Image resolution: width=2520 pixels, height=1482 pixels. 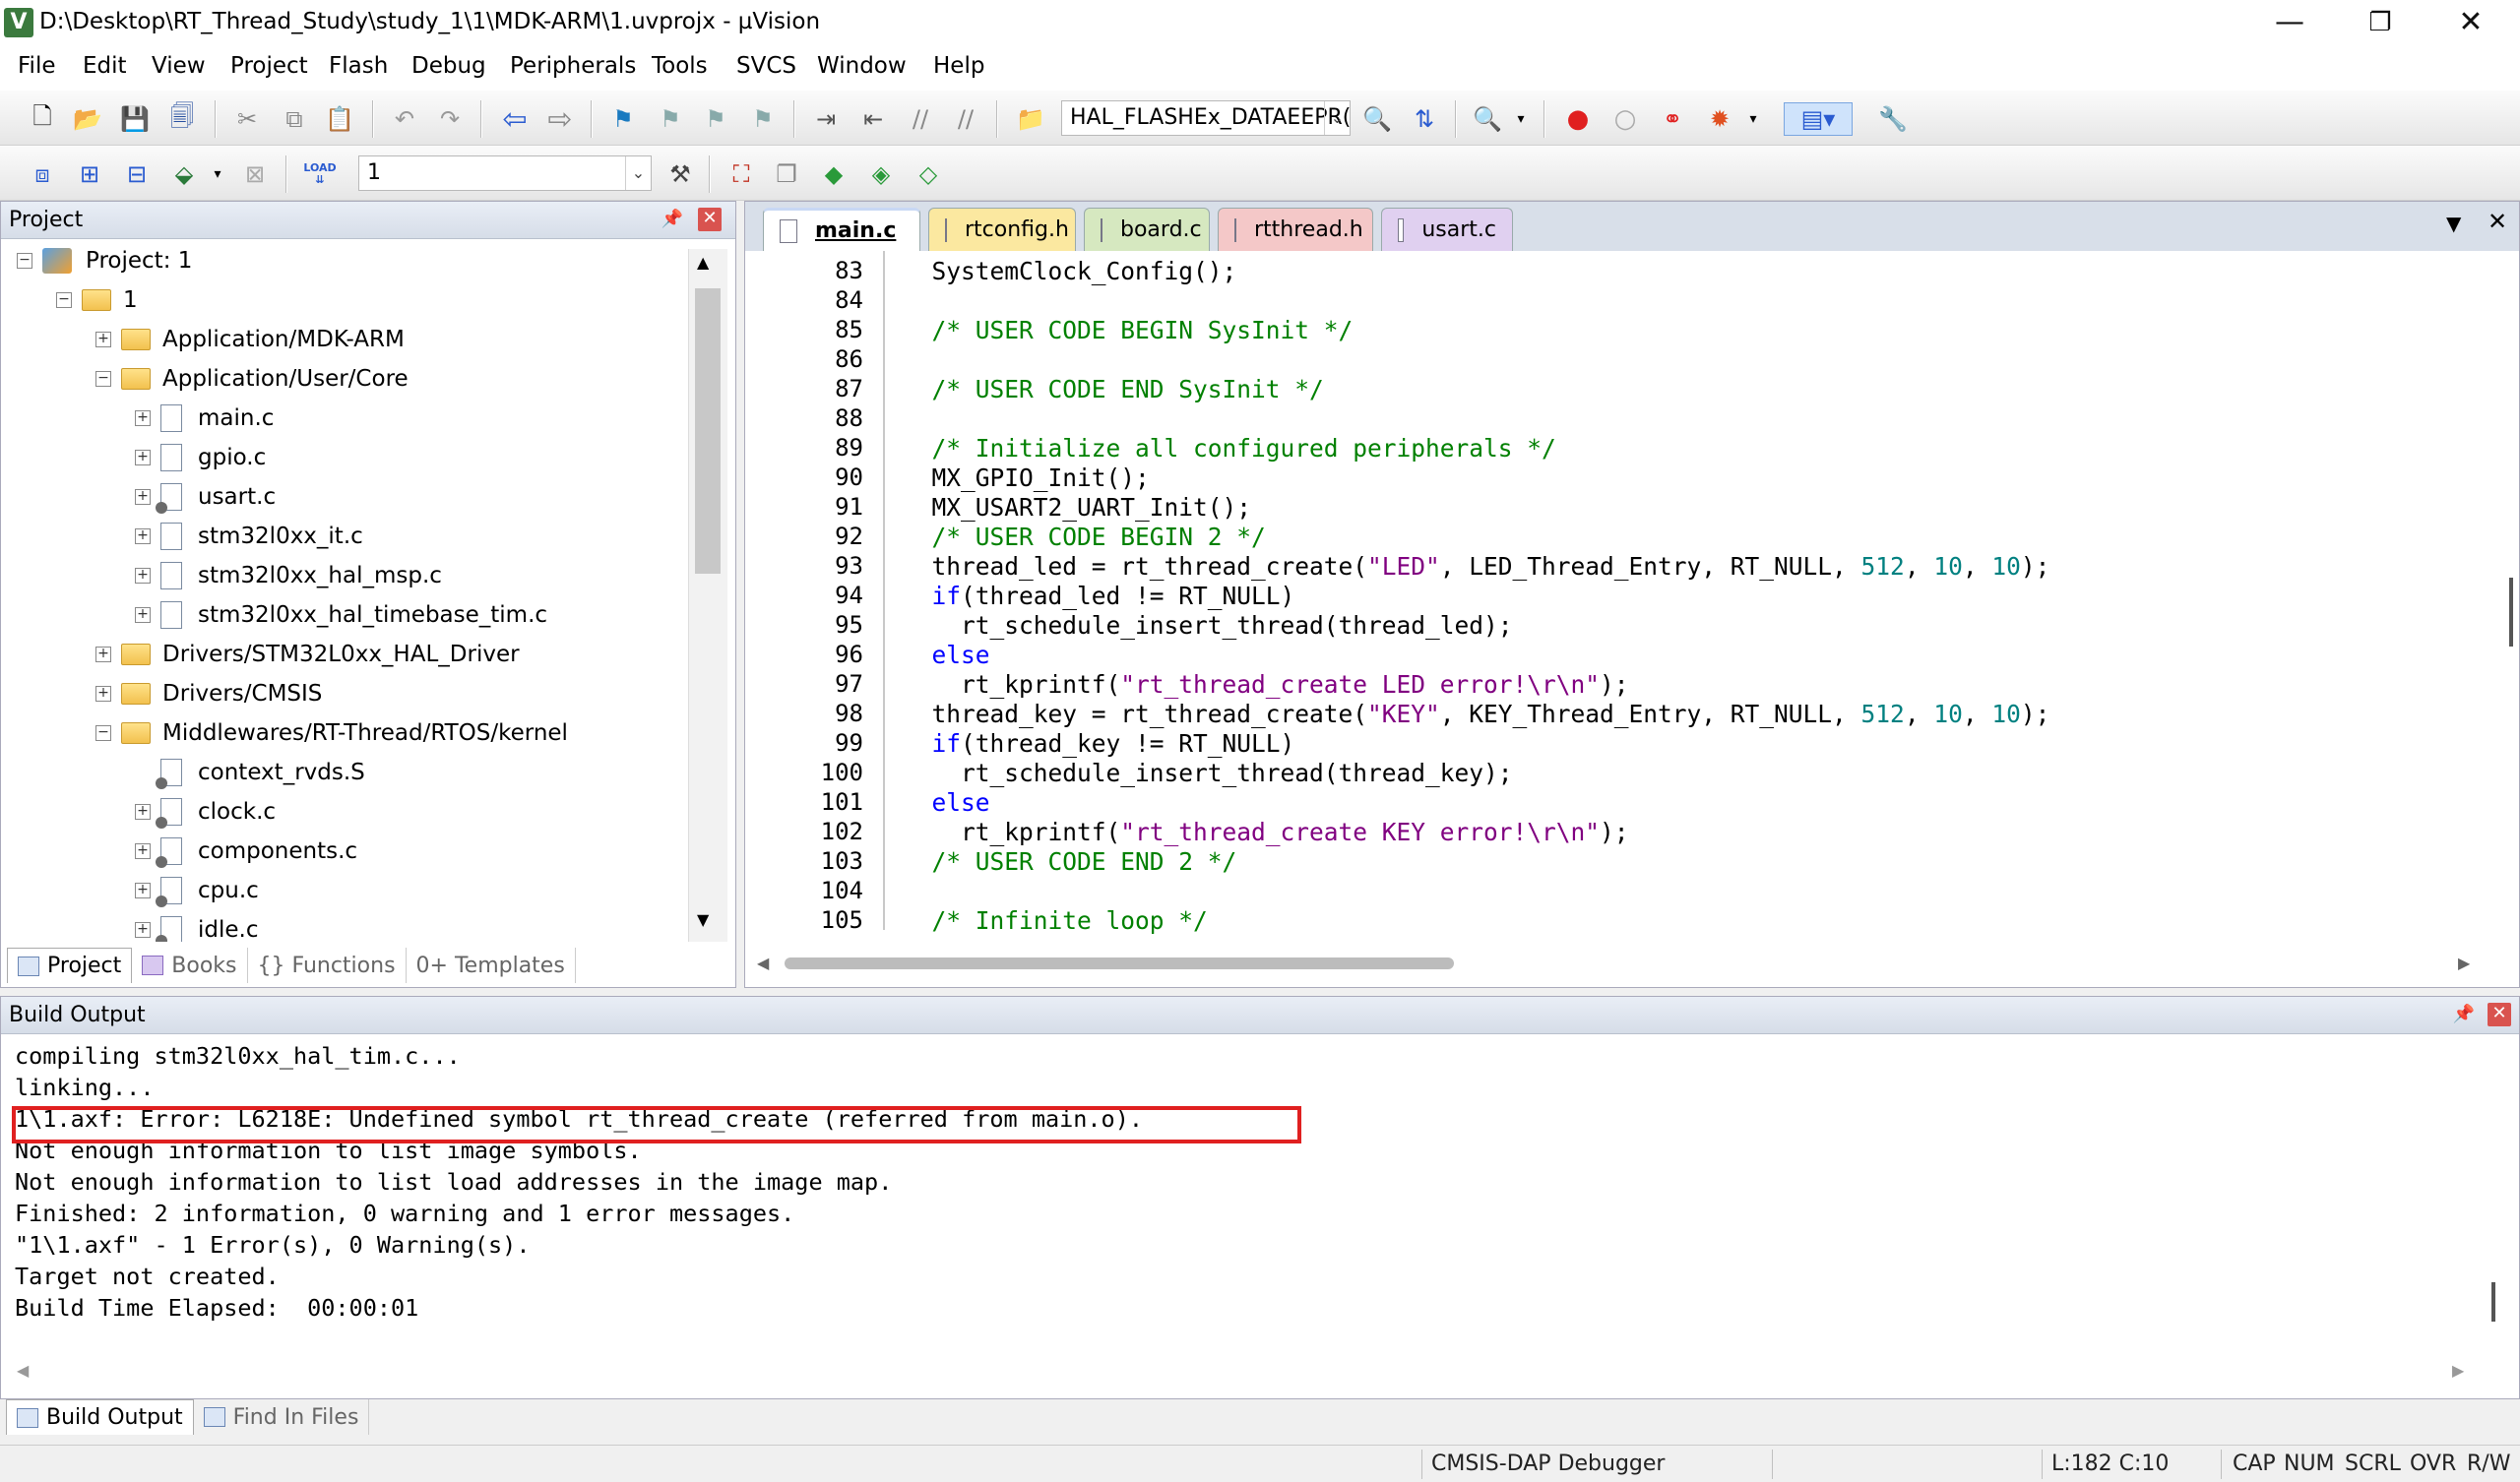 I want to click on tab-board-c: board.c, so click(x=1147, y=229).